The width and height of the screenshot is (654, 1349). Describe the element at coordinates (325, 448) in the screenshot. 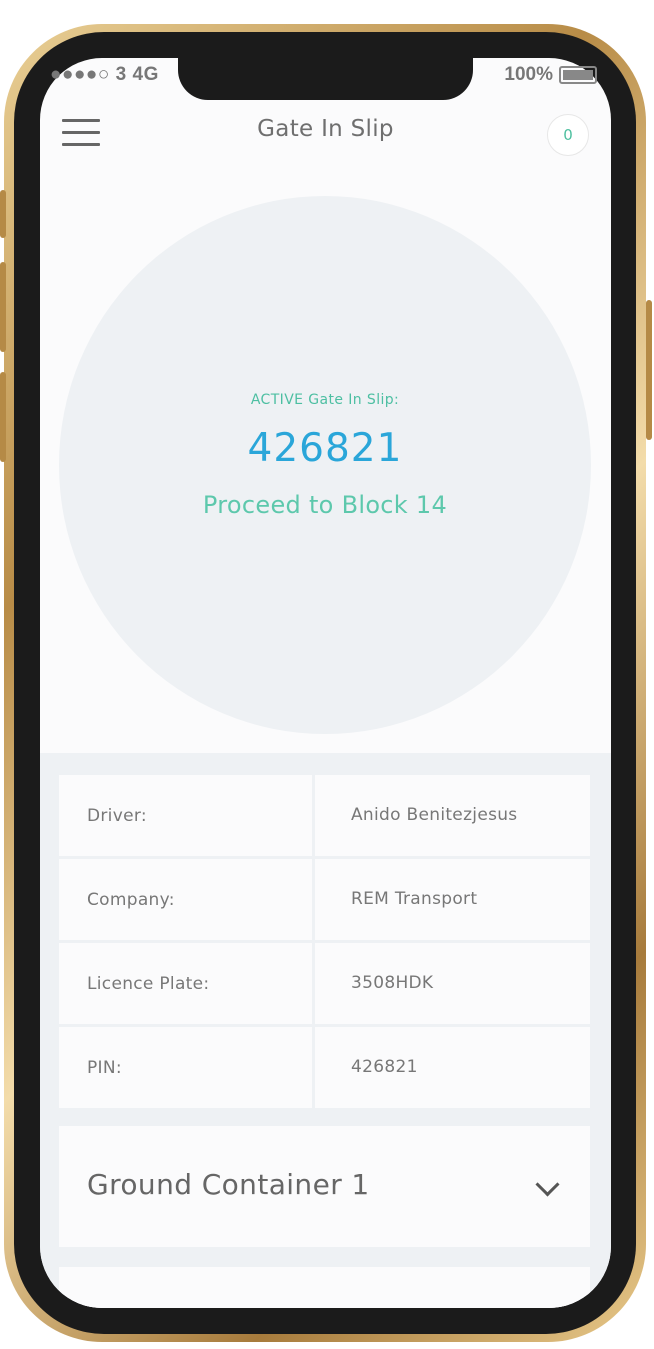

I see `active-slip-number: 426821` at that location.